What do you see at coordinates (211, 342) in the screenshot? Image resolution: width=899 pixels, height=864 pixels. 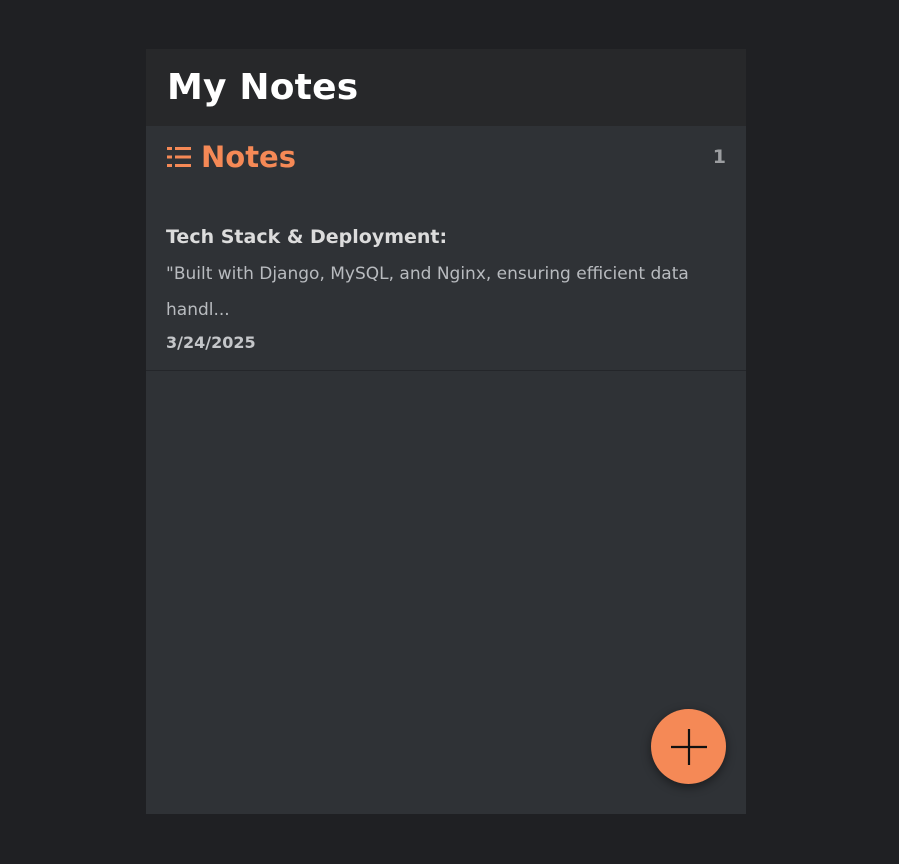 I see `note-date: 3/24/2025` at bounding box center [211, 342].